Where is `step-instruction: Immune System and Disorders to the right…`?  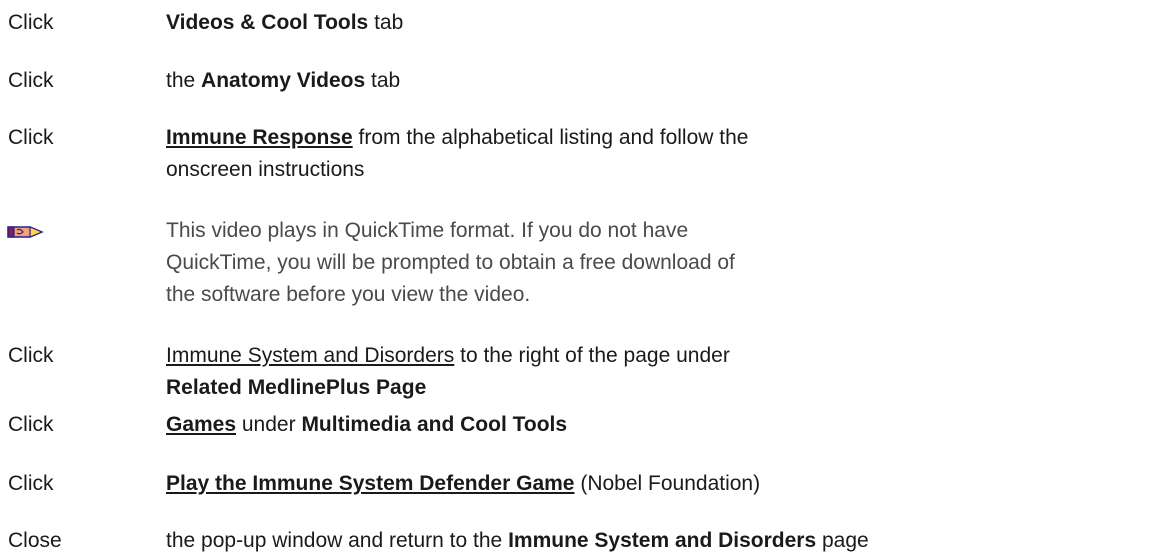
step-instruction: Immune System and Disorders to the right… is located at coordinates (466, 372).